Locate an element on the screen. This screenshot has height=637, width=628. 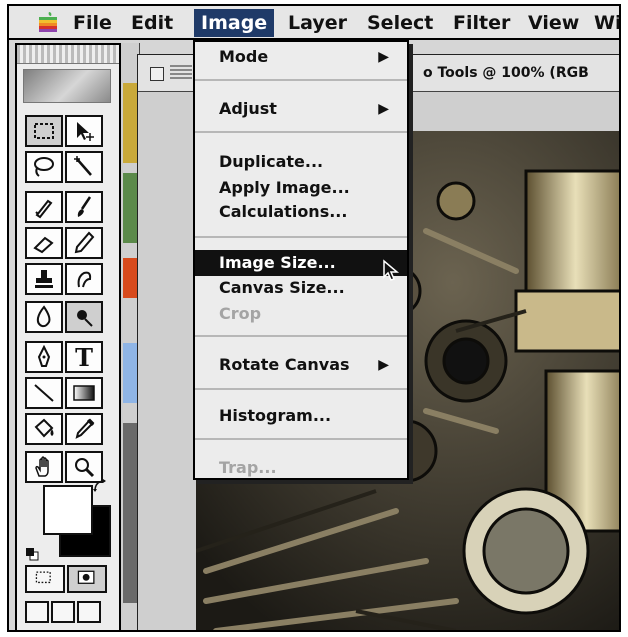
menu-layer: Layer is located at coordinates (317, 23).